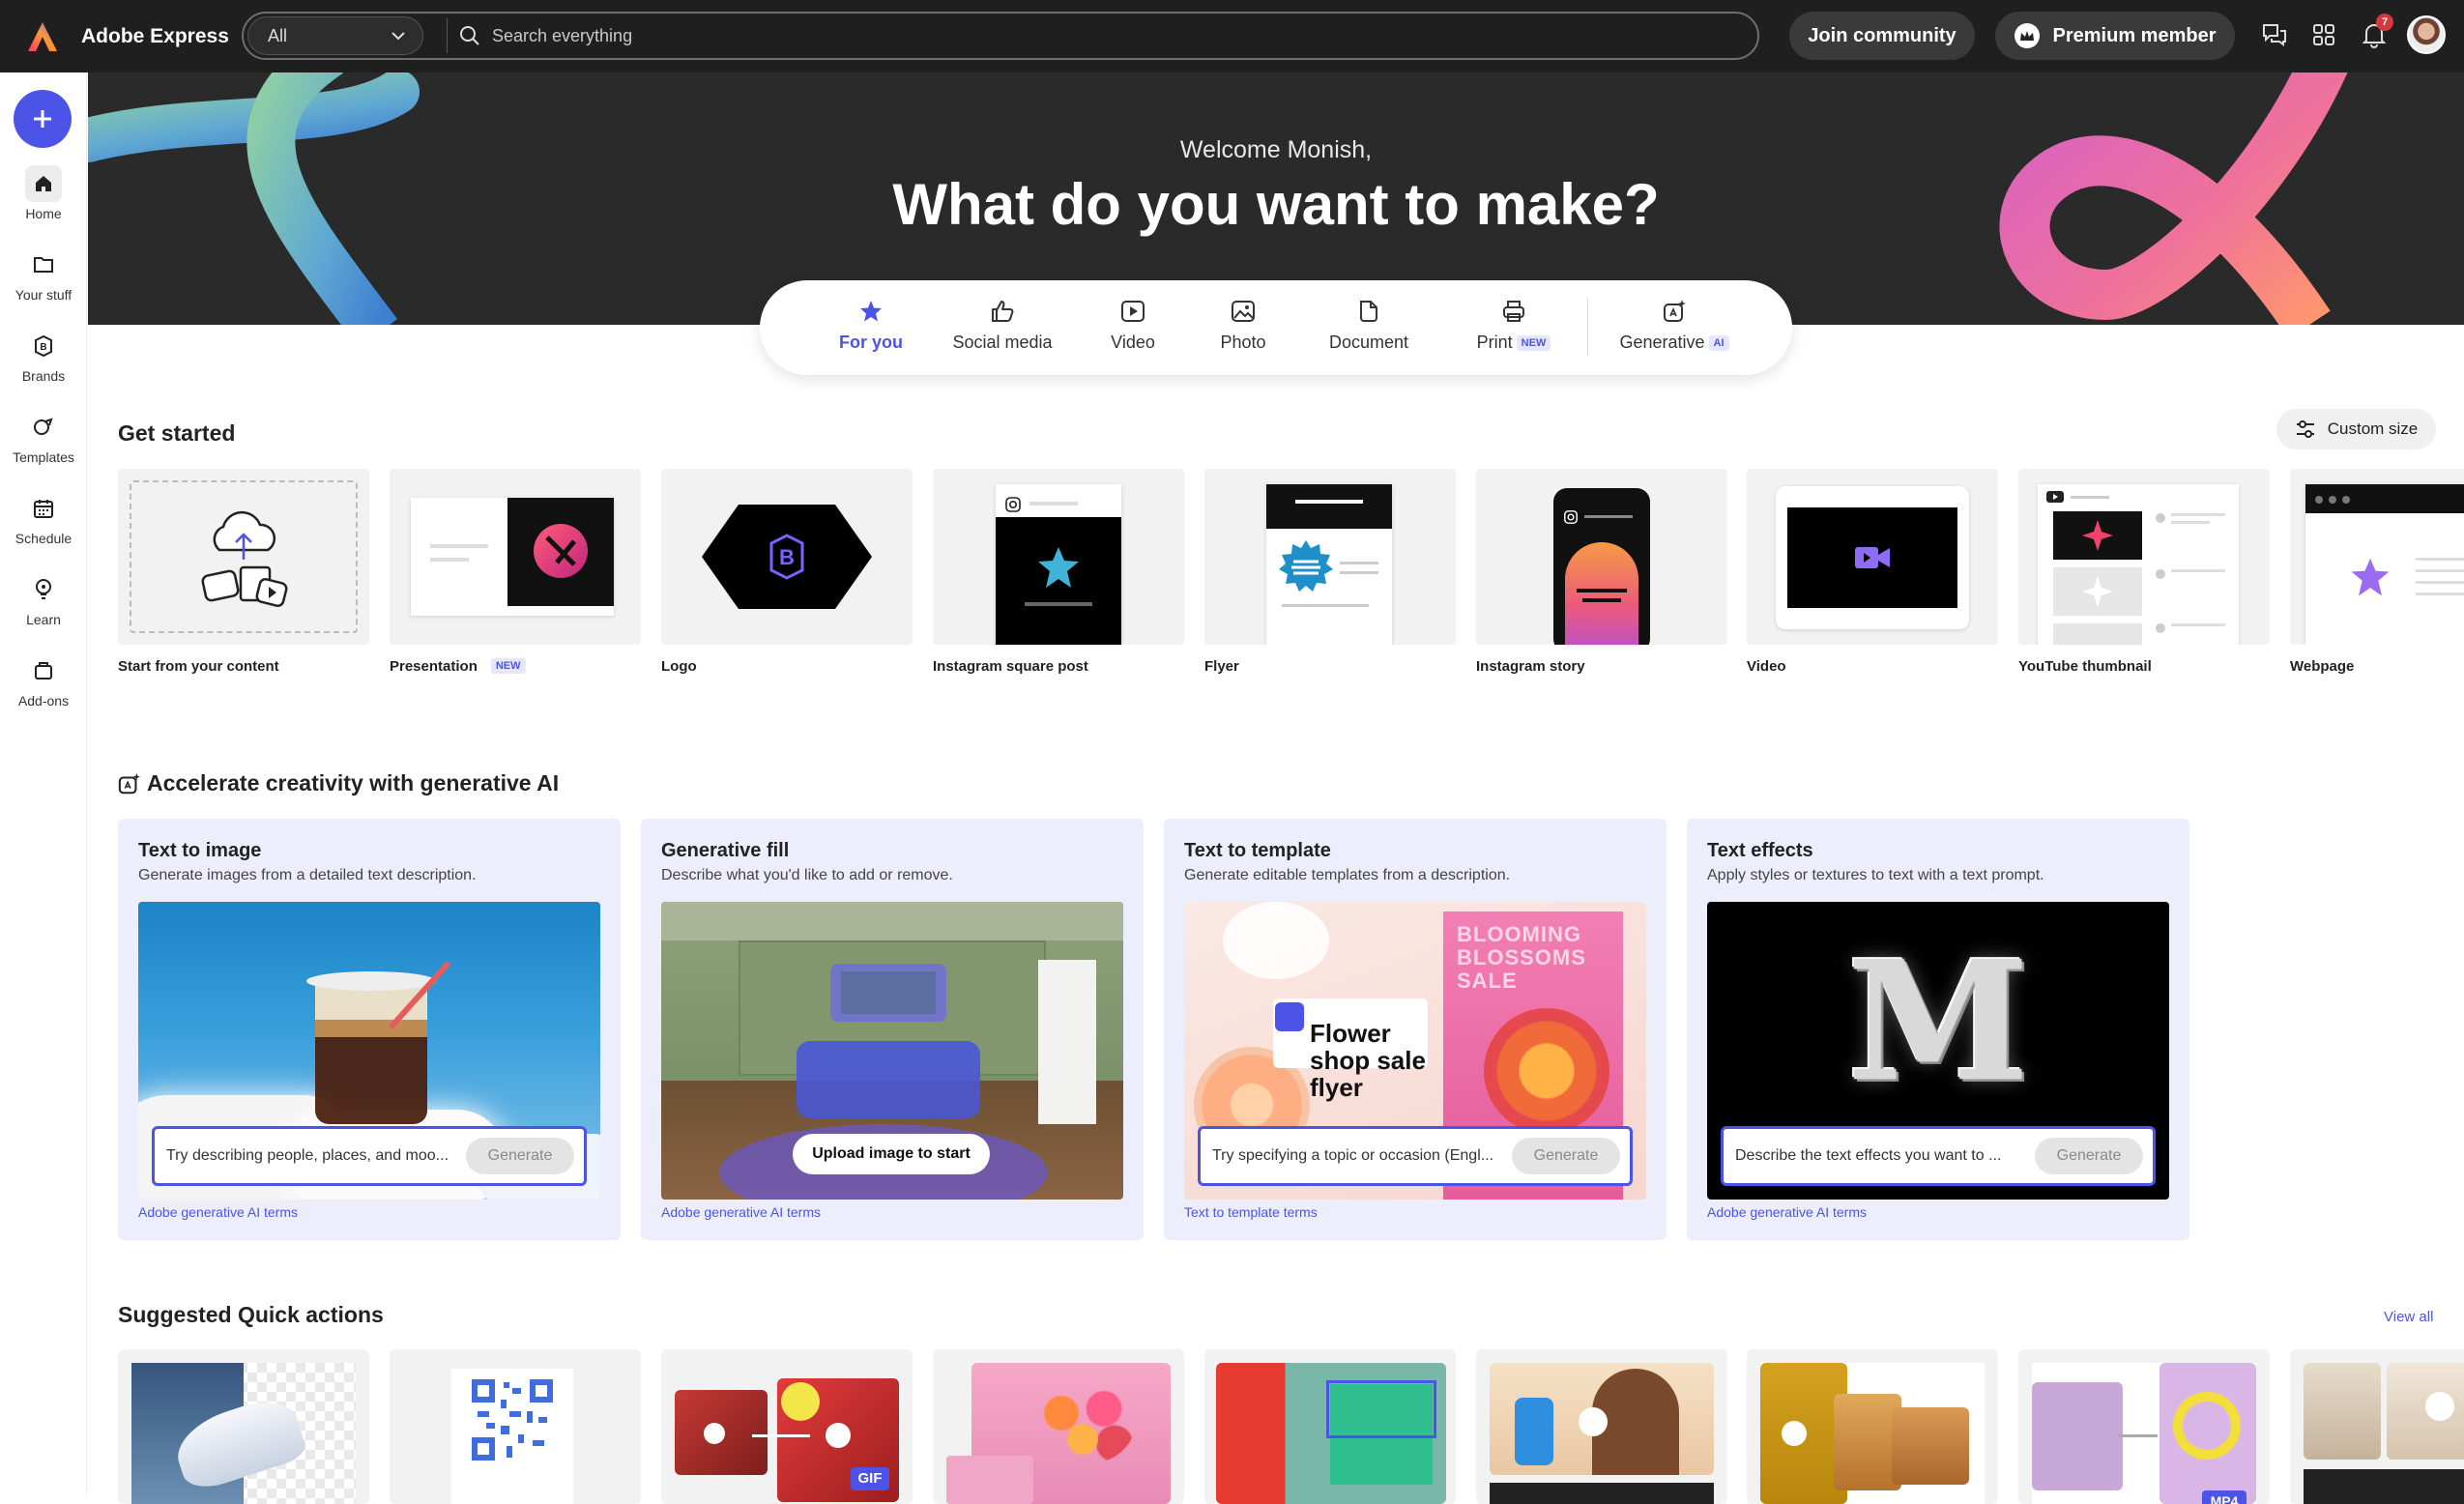  I want to click on qr-code-icon, so click(512, 1420).